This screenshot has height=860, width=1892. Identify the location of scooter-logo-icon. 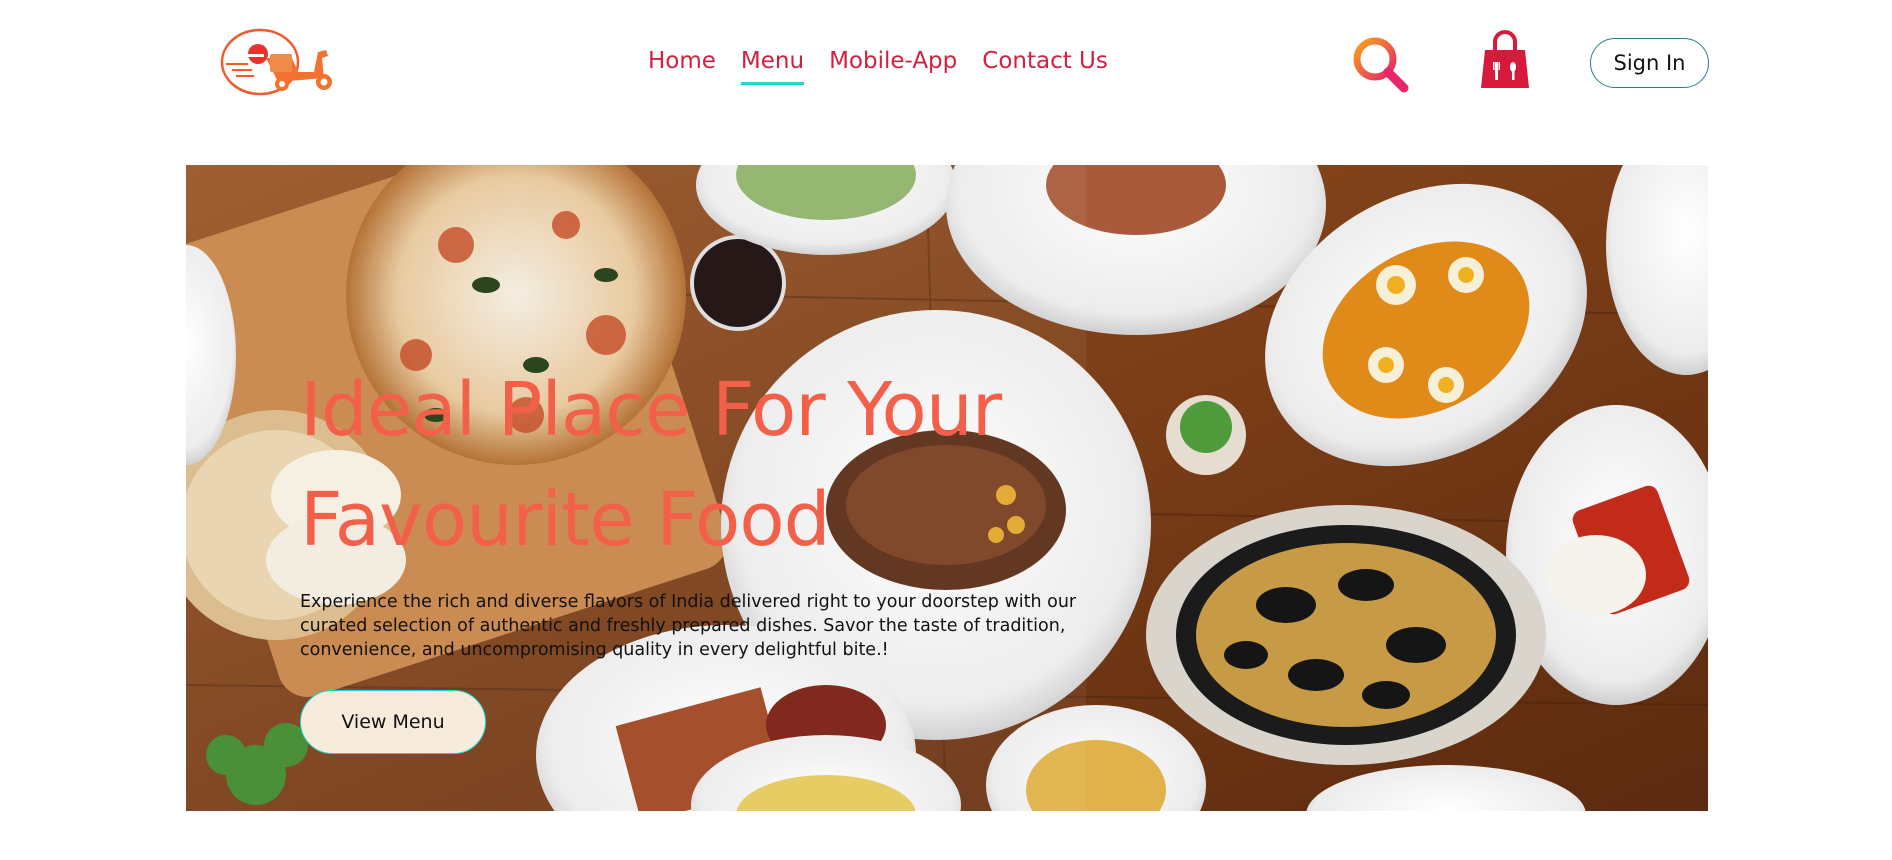
(280, 63).